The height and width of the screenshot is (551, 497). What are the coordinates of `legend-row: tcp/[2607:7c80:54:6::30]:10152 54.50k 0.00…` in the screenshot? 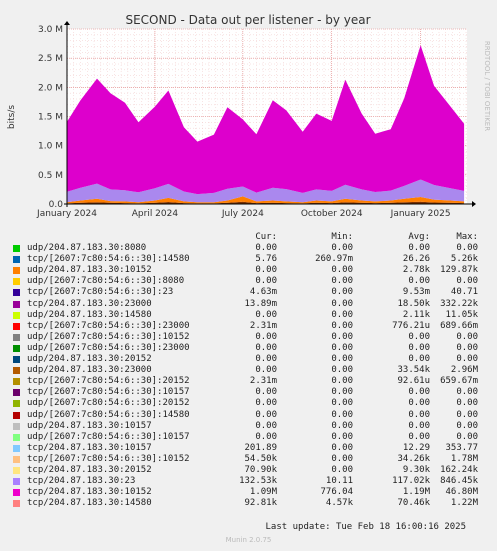 It's located at (248, 459).